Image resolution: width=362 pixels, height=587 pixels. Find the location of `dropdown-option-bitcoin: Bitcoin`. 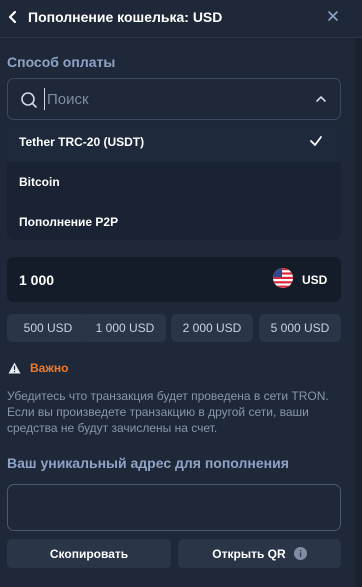

dropdown-option-bitcoin: Bitcoin is located at coordinates (174, 182).